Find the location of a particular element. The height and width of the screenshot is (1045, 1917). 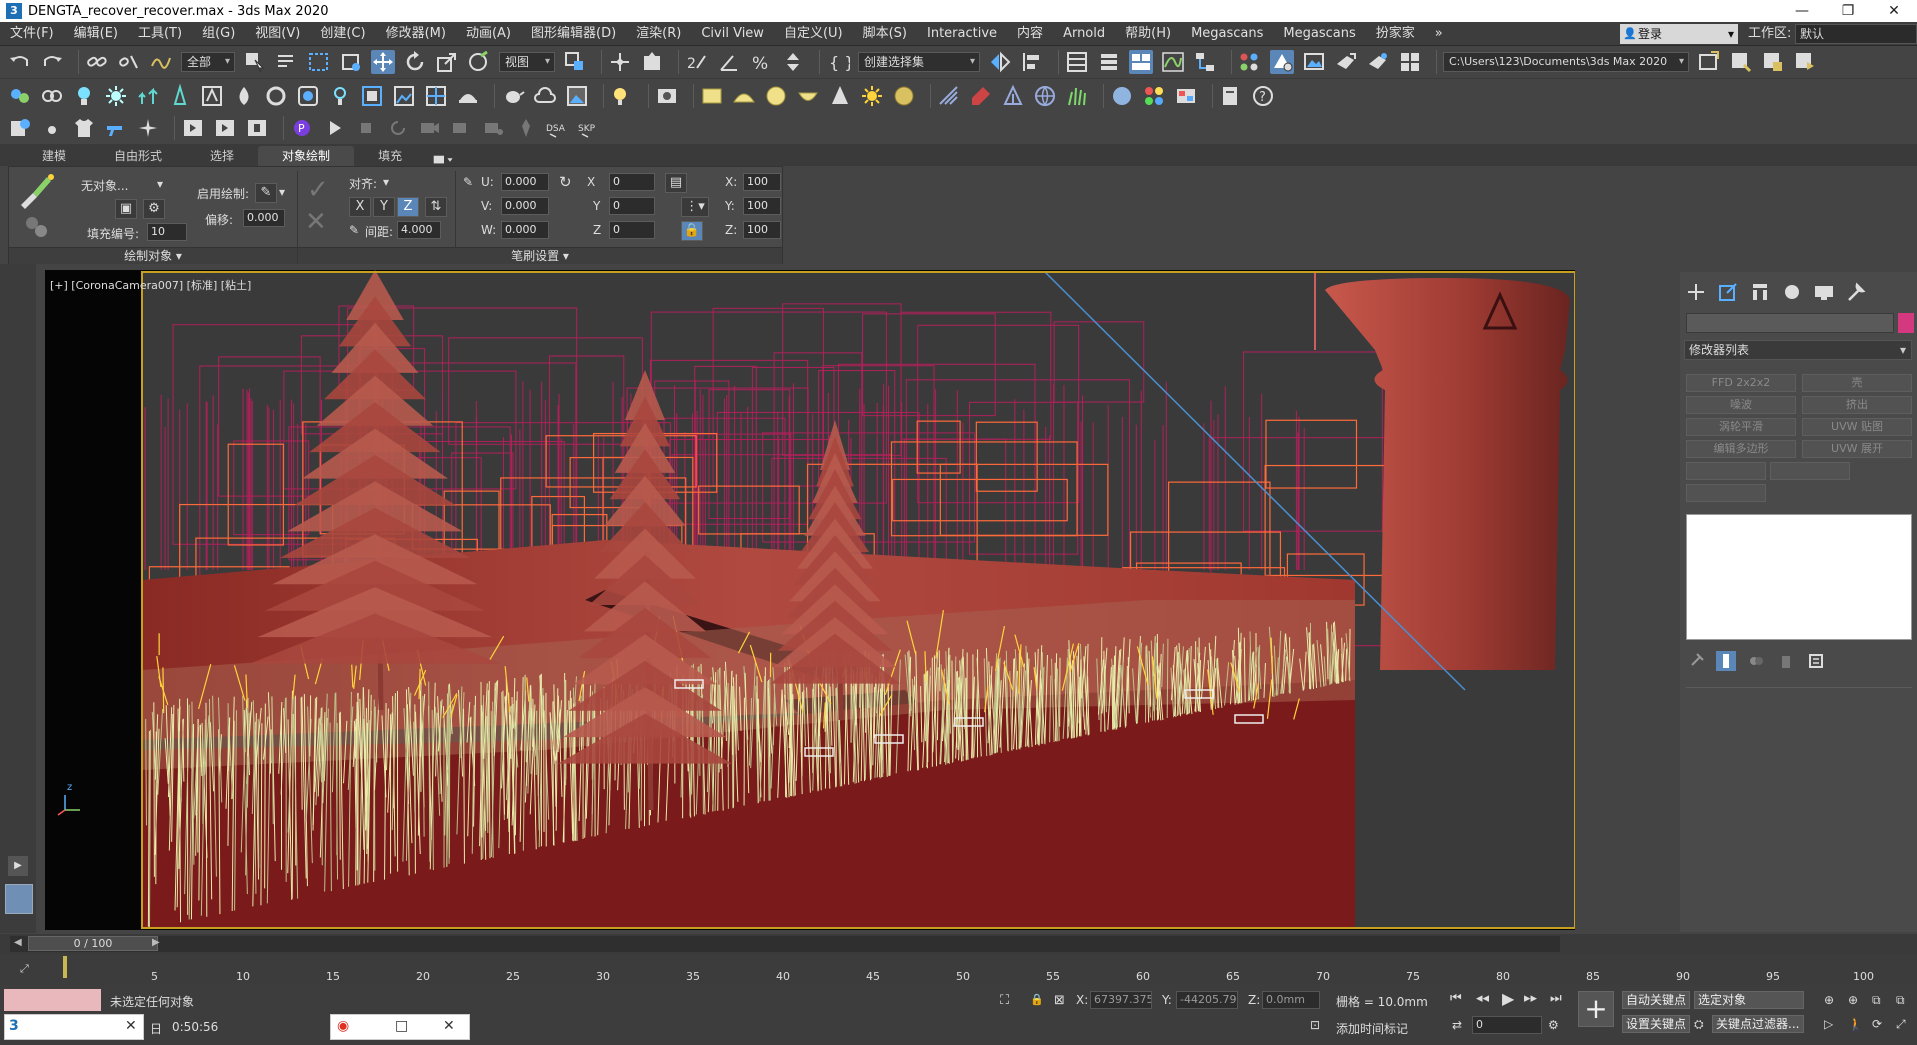

modifier-uvw-map-button: UVW 贴图 is located at coordinates (1857, 427).